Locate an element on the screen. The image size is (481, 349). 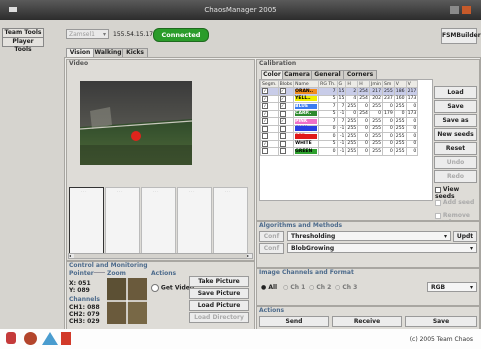
scroll-left-icon: ◂ is located at coordinates (71, 256).